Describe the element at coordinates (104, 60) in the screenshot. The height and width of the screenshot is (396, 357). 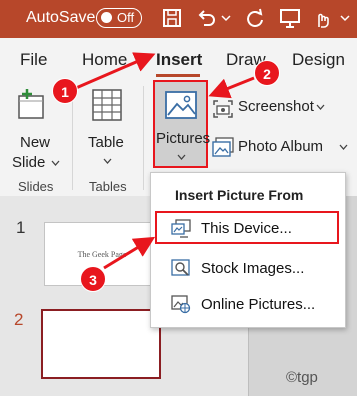
I see `tab-home: Home` at that location.